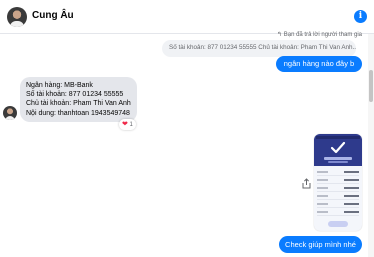 This screenshot has height=257, width=374. What do you see at coordinates (17, 17) in the screenshot?
I see `contact-avatar` at bounding box center [17, 17].